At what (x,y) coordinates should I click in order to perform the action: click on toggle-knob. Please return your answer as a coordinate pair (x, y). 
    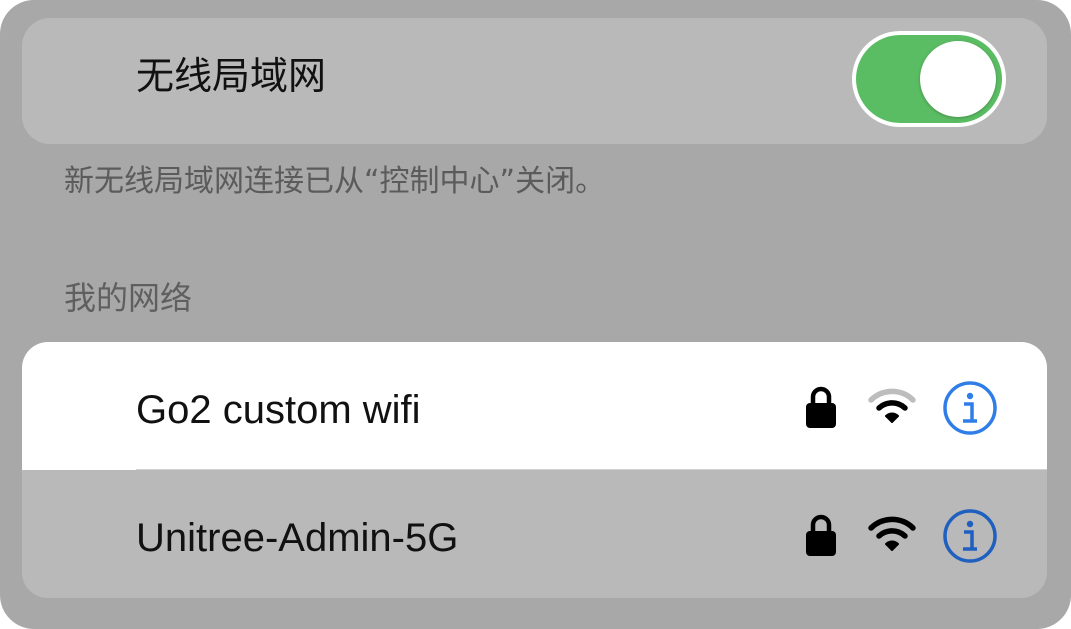
    Looking at the image, I should click on (958, 79).